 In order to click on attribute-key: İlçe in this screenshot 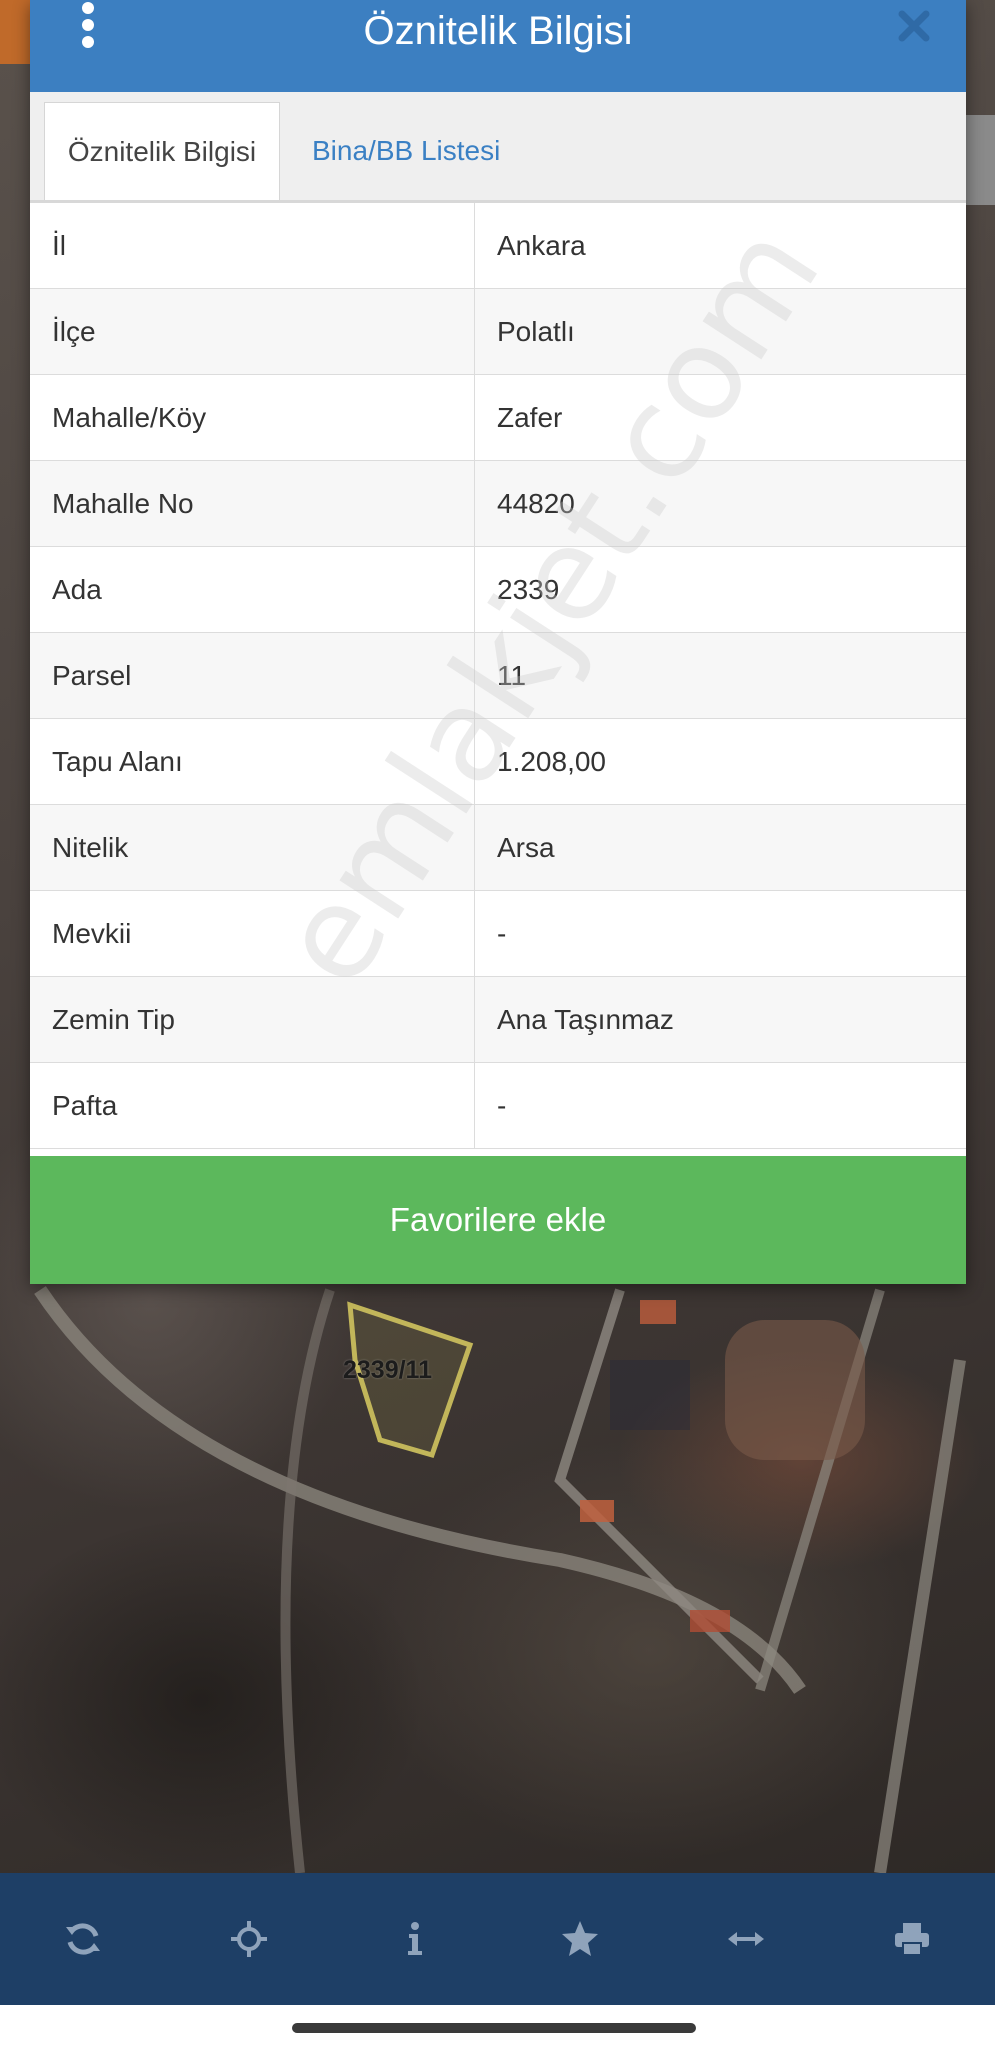, I will do `click(252, 331)`.